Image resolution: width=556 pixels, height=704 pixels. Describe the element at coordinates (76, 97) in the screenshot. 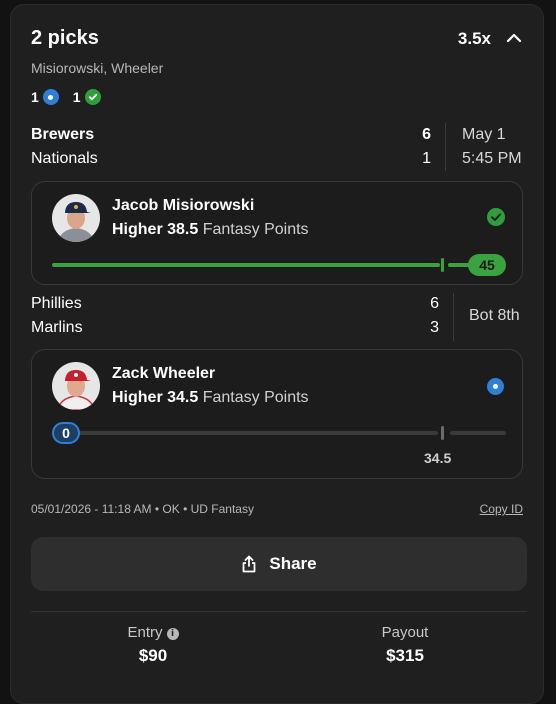

I see `won-count: 1` at that location.